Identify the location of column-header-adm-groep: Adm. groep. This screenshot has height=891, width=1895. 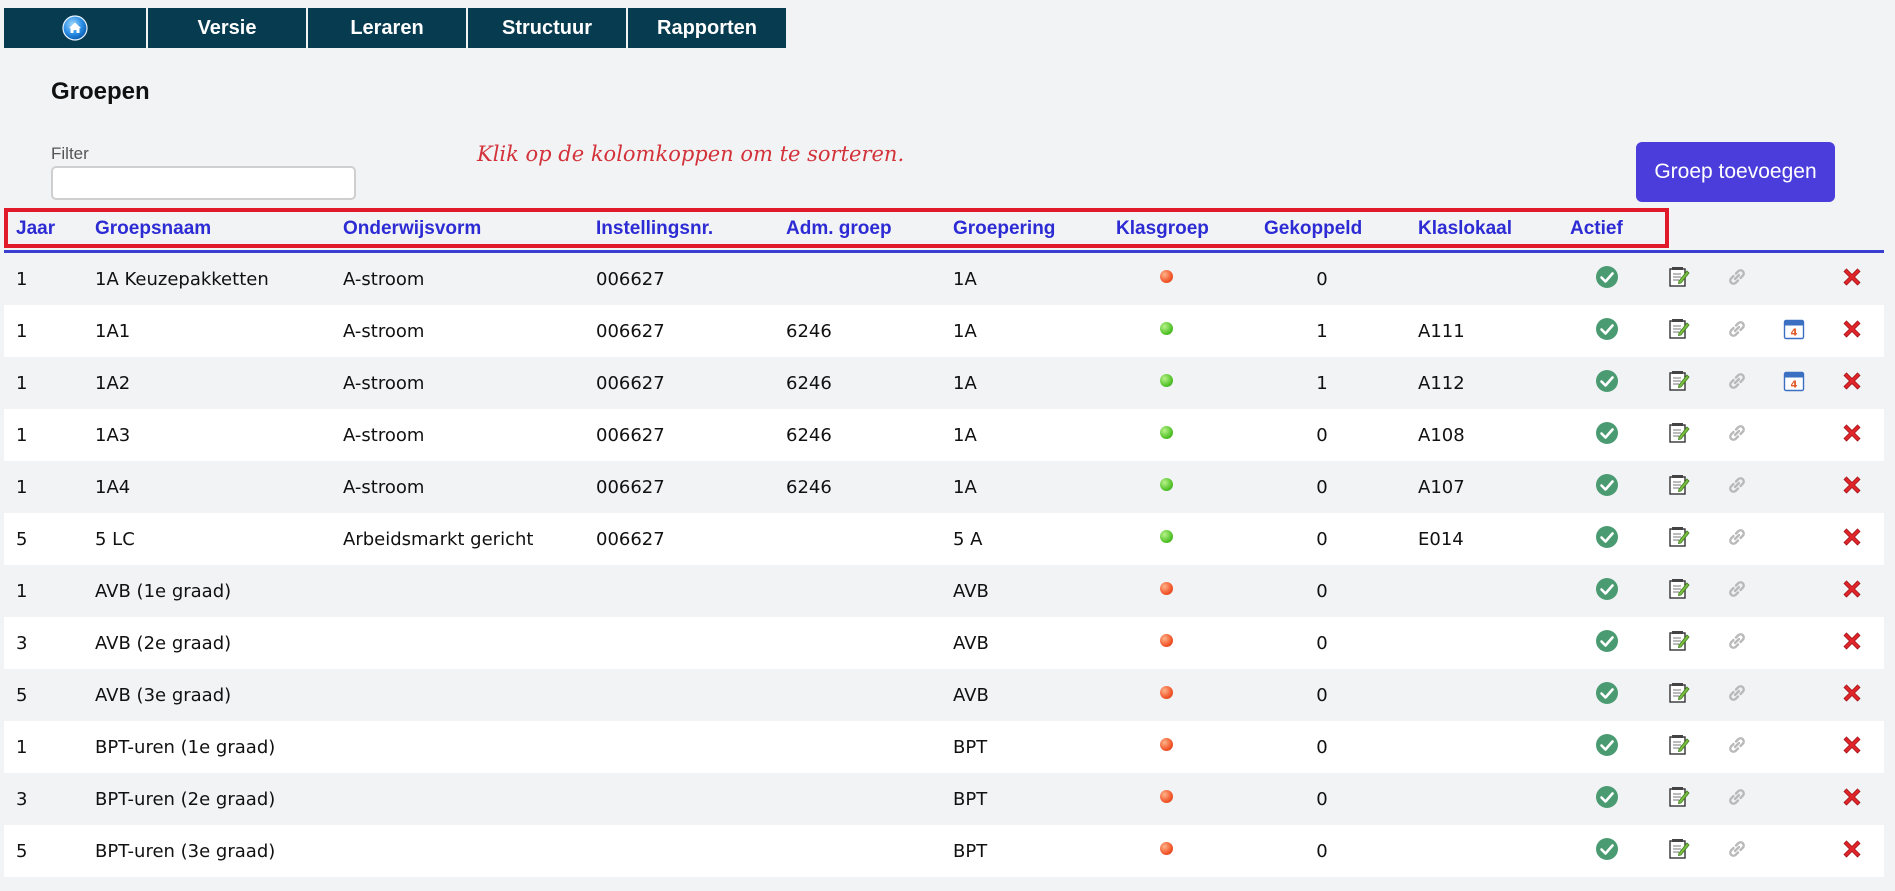
(839, 229).